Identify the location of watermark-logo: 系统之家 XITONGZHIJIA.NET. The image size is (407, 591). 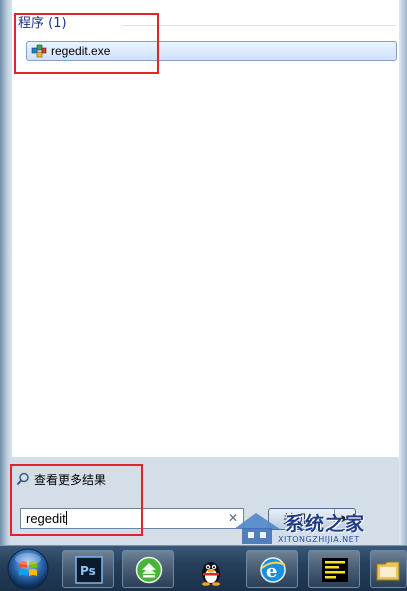
(315, 527).